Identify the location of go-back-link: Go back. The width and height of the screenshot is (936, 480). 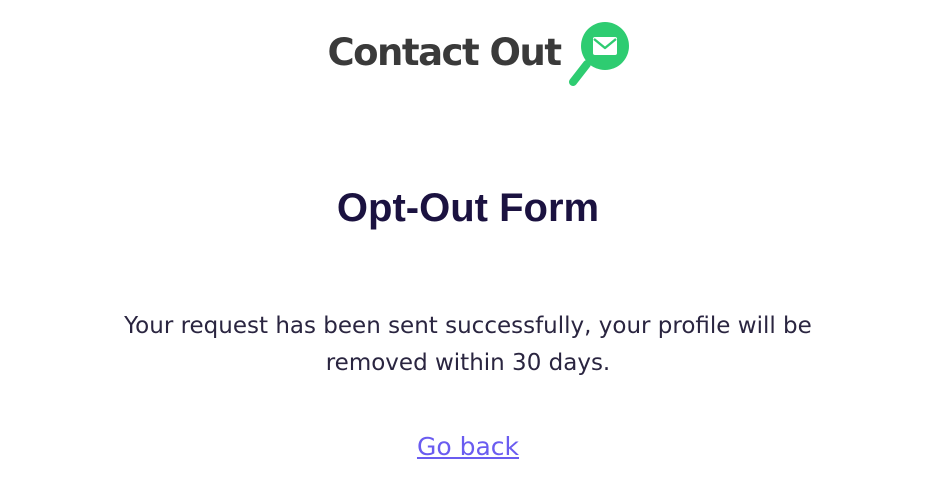
(468, 446).